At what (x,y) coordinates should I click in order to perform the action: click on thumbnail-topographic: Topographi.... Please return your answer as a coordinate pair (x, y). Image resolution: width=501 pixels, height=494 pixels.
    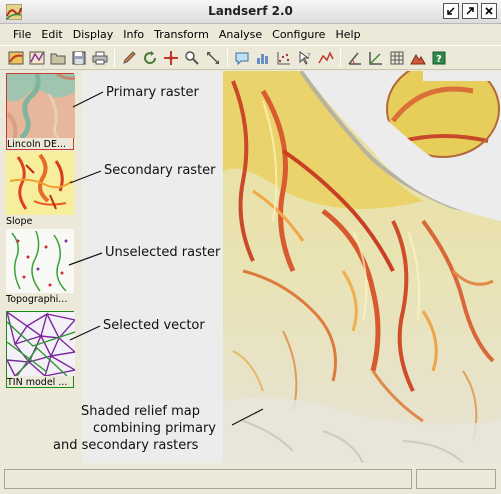
    Looking at the image, I should click on (40, 267).